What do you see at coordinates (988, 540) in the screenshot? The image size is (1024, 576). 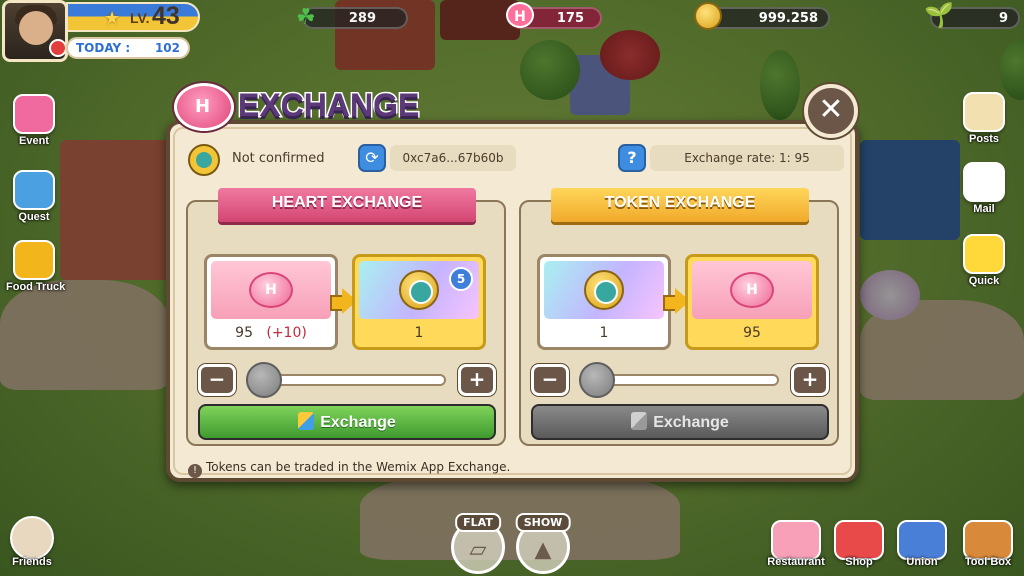 I see `toolbox-icon` at bounding box center [988, 540].